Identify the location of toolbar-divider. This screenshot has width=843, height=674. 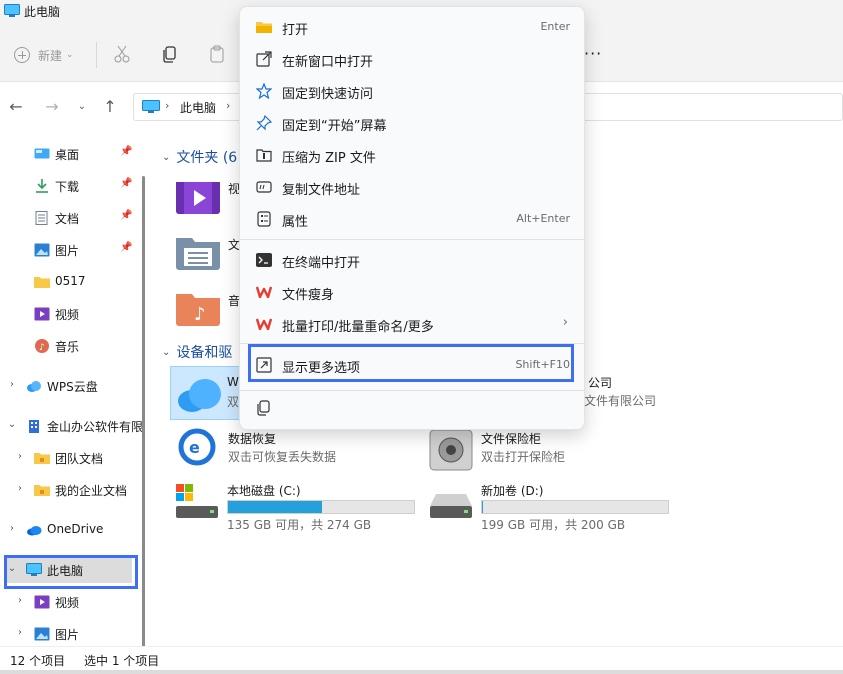
(96, 55).